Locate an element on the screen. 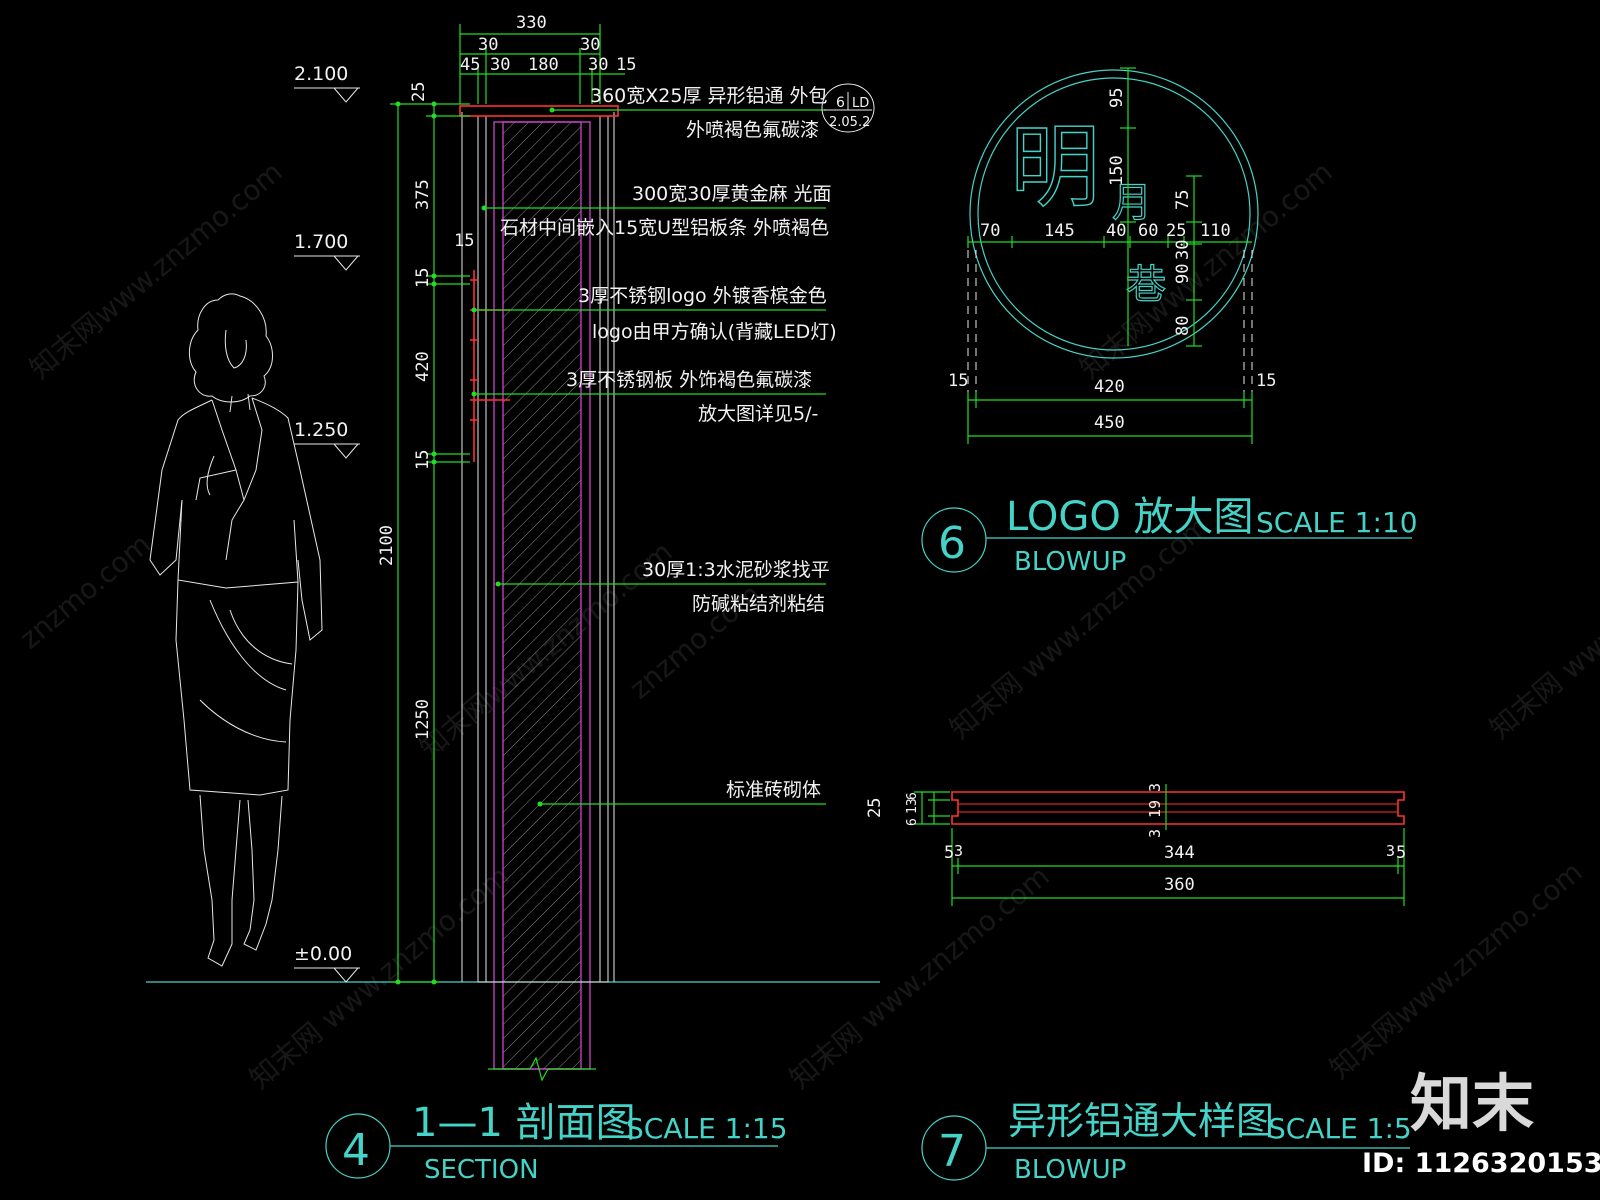 The height and width of the screenshot is (1200, 1600). aluminum-profile-view is located at coordinates (1178, 808).